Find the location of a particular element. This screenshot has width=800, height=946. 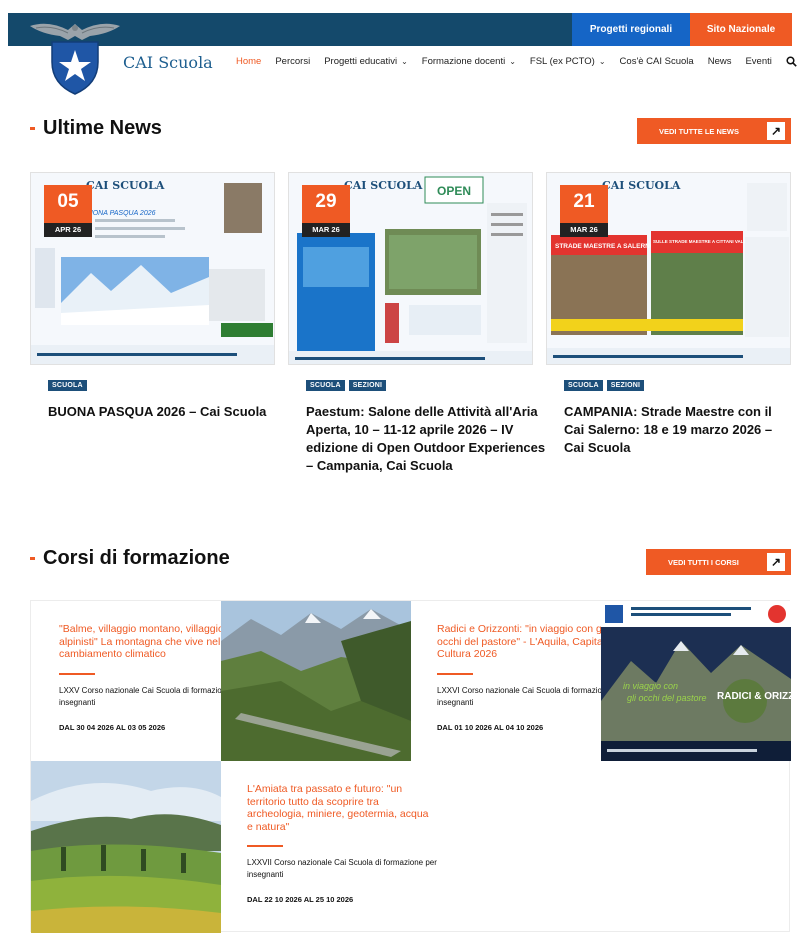

course-date: DAL 01 10 2026 AL 04 10 2026 is located at coordinates (490, 727).